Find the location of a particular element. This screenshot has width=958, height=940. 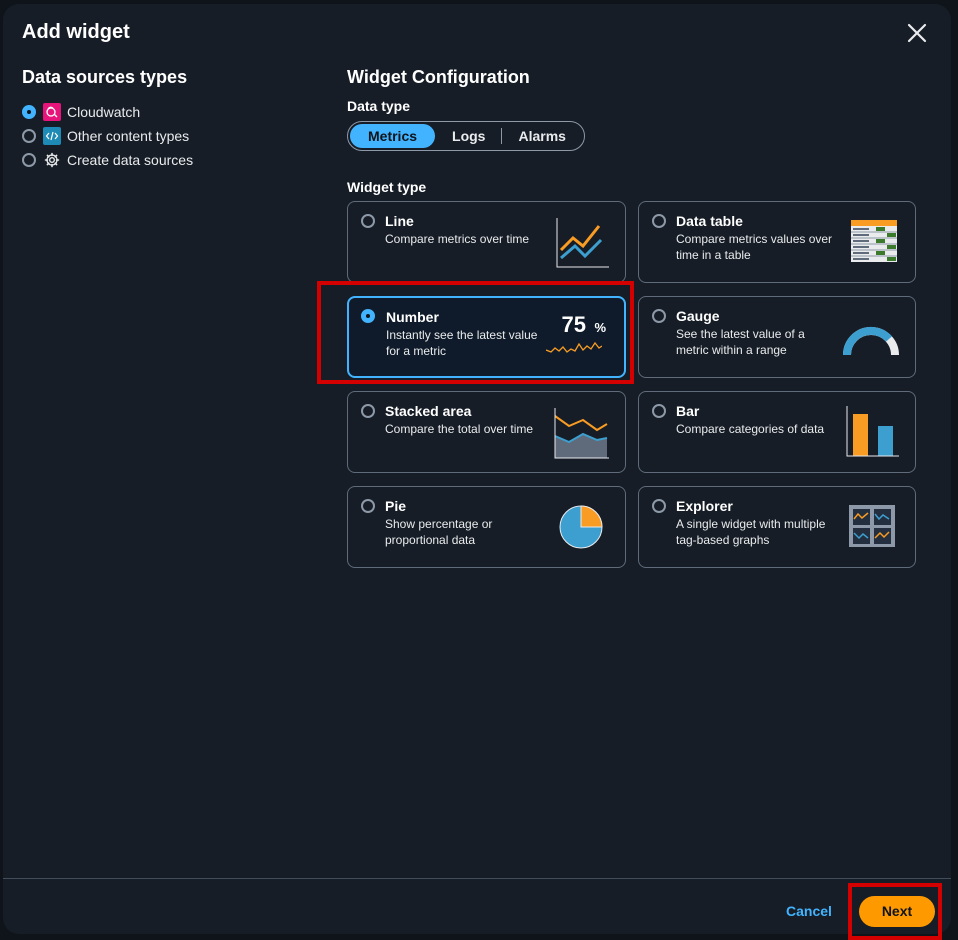

segment-logs: Logs is located at coordinates (468, 136).